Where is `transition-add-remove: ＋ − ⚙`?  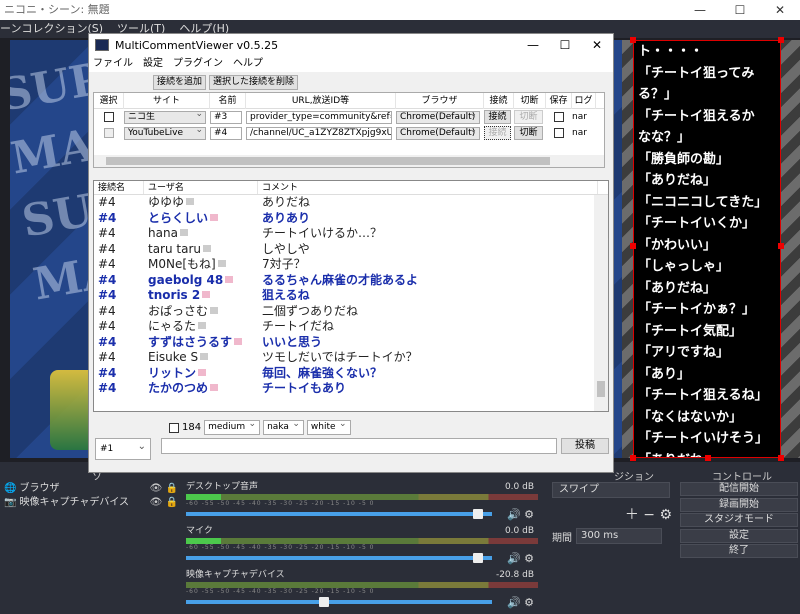 transition-add-remove: ＋ − ⚙ is located at coordinates (612, 514).